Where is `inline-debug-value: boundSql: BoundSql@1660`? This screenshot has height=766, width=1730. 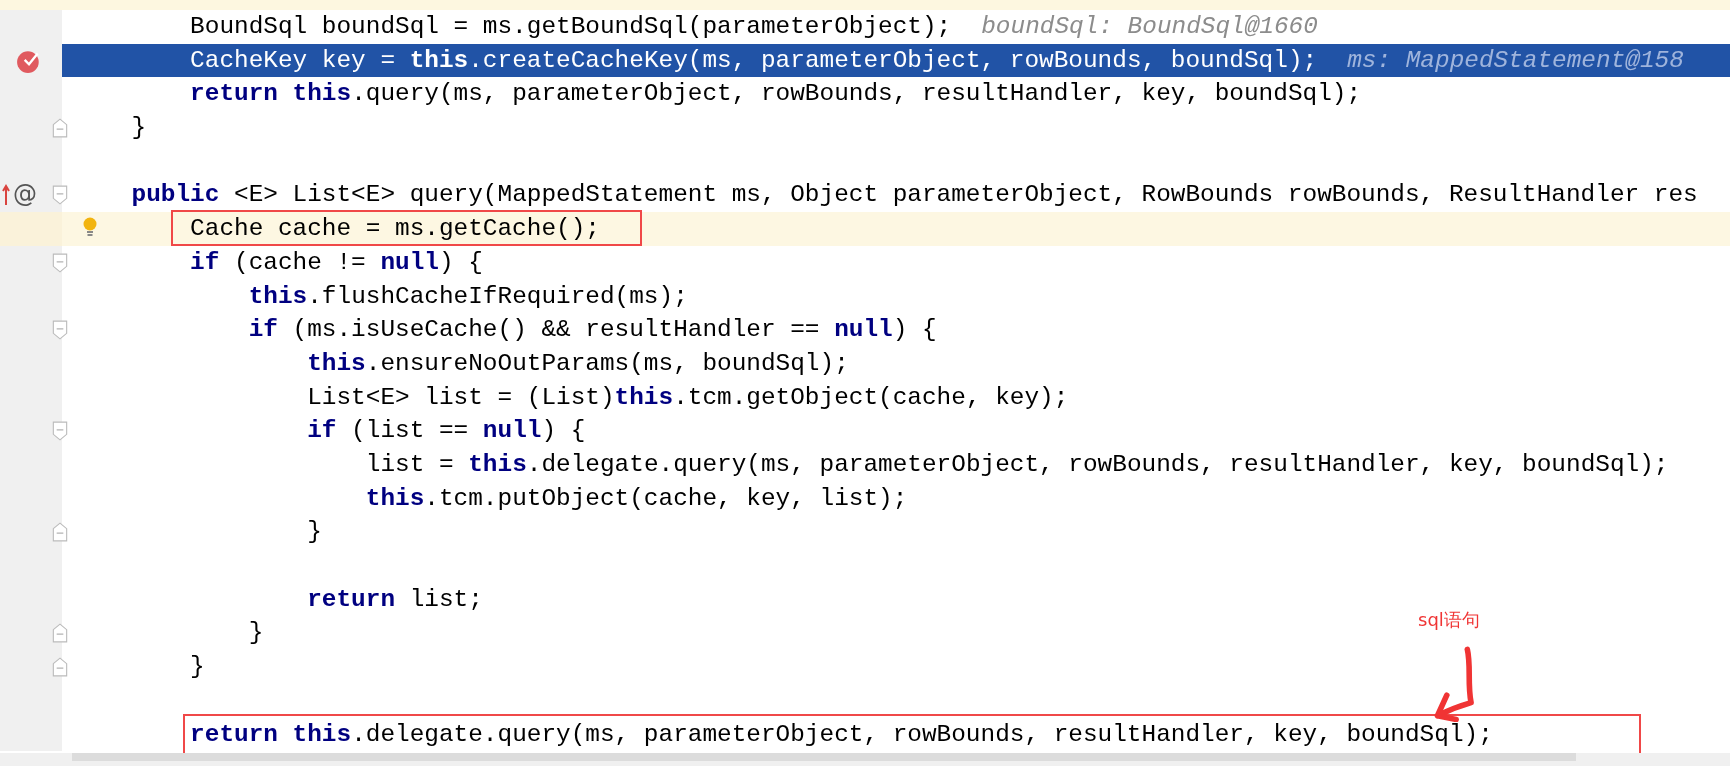 inline-debug-value: boundSql: BoundSql@1660 is located at coordinates (1149, 27).